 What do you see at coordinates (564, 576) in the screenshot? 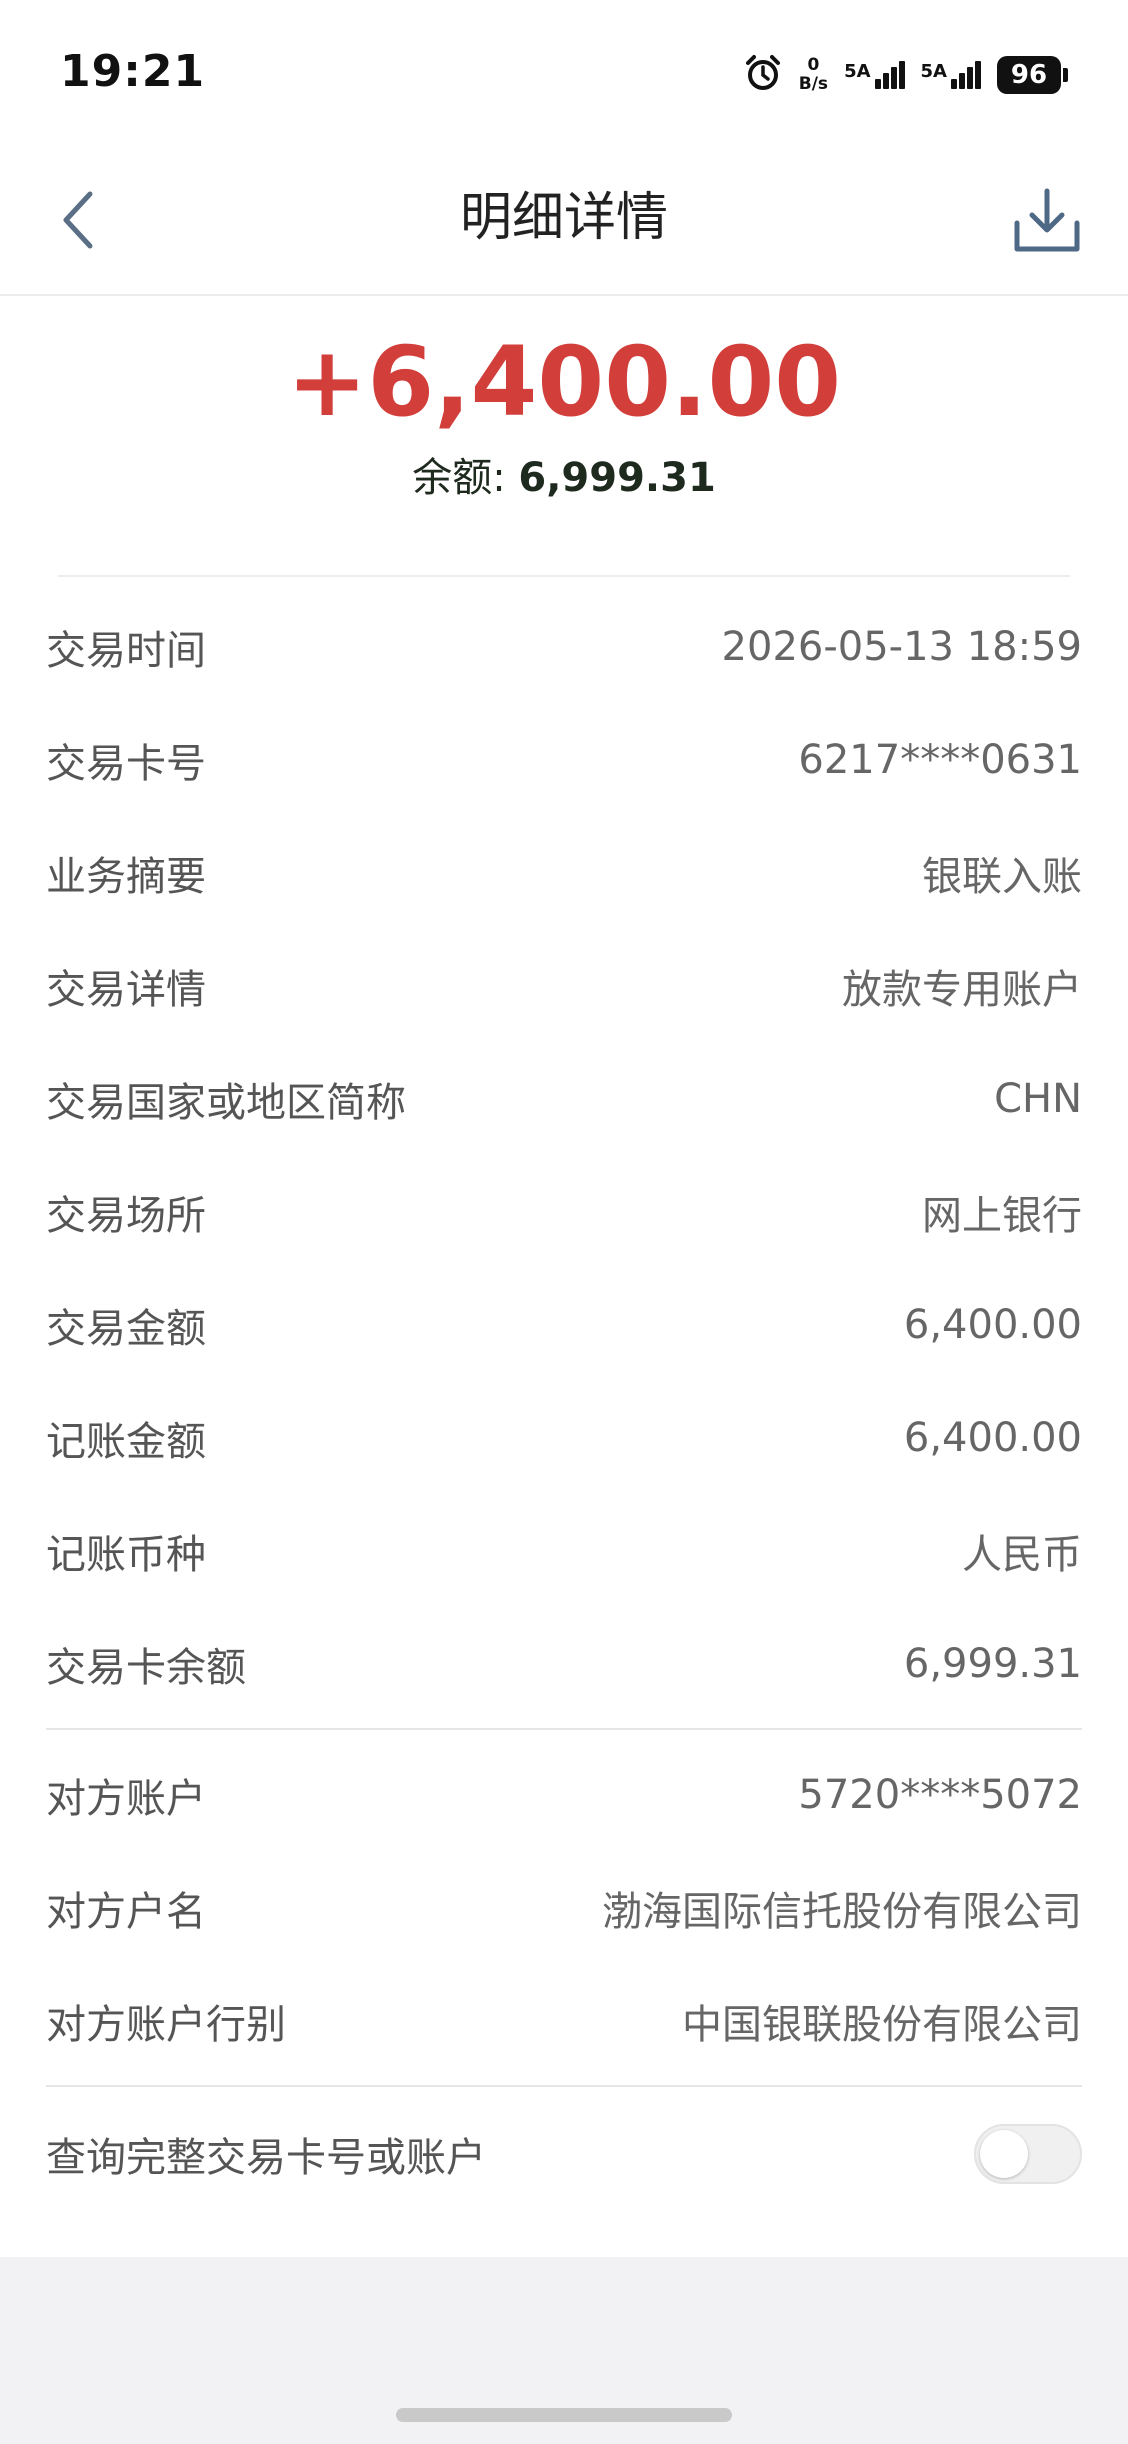
I see `divider` at bounding box center [564, 576].